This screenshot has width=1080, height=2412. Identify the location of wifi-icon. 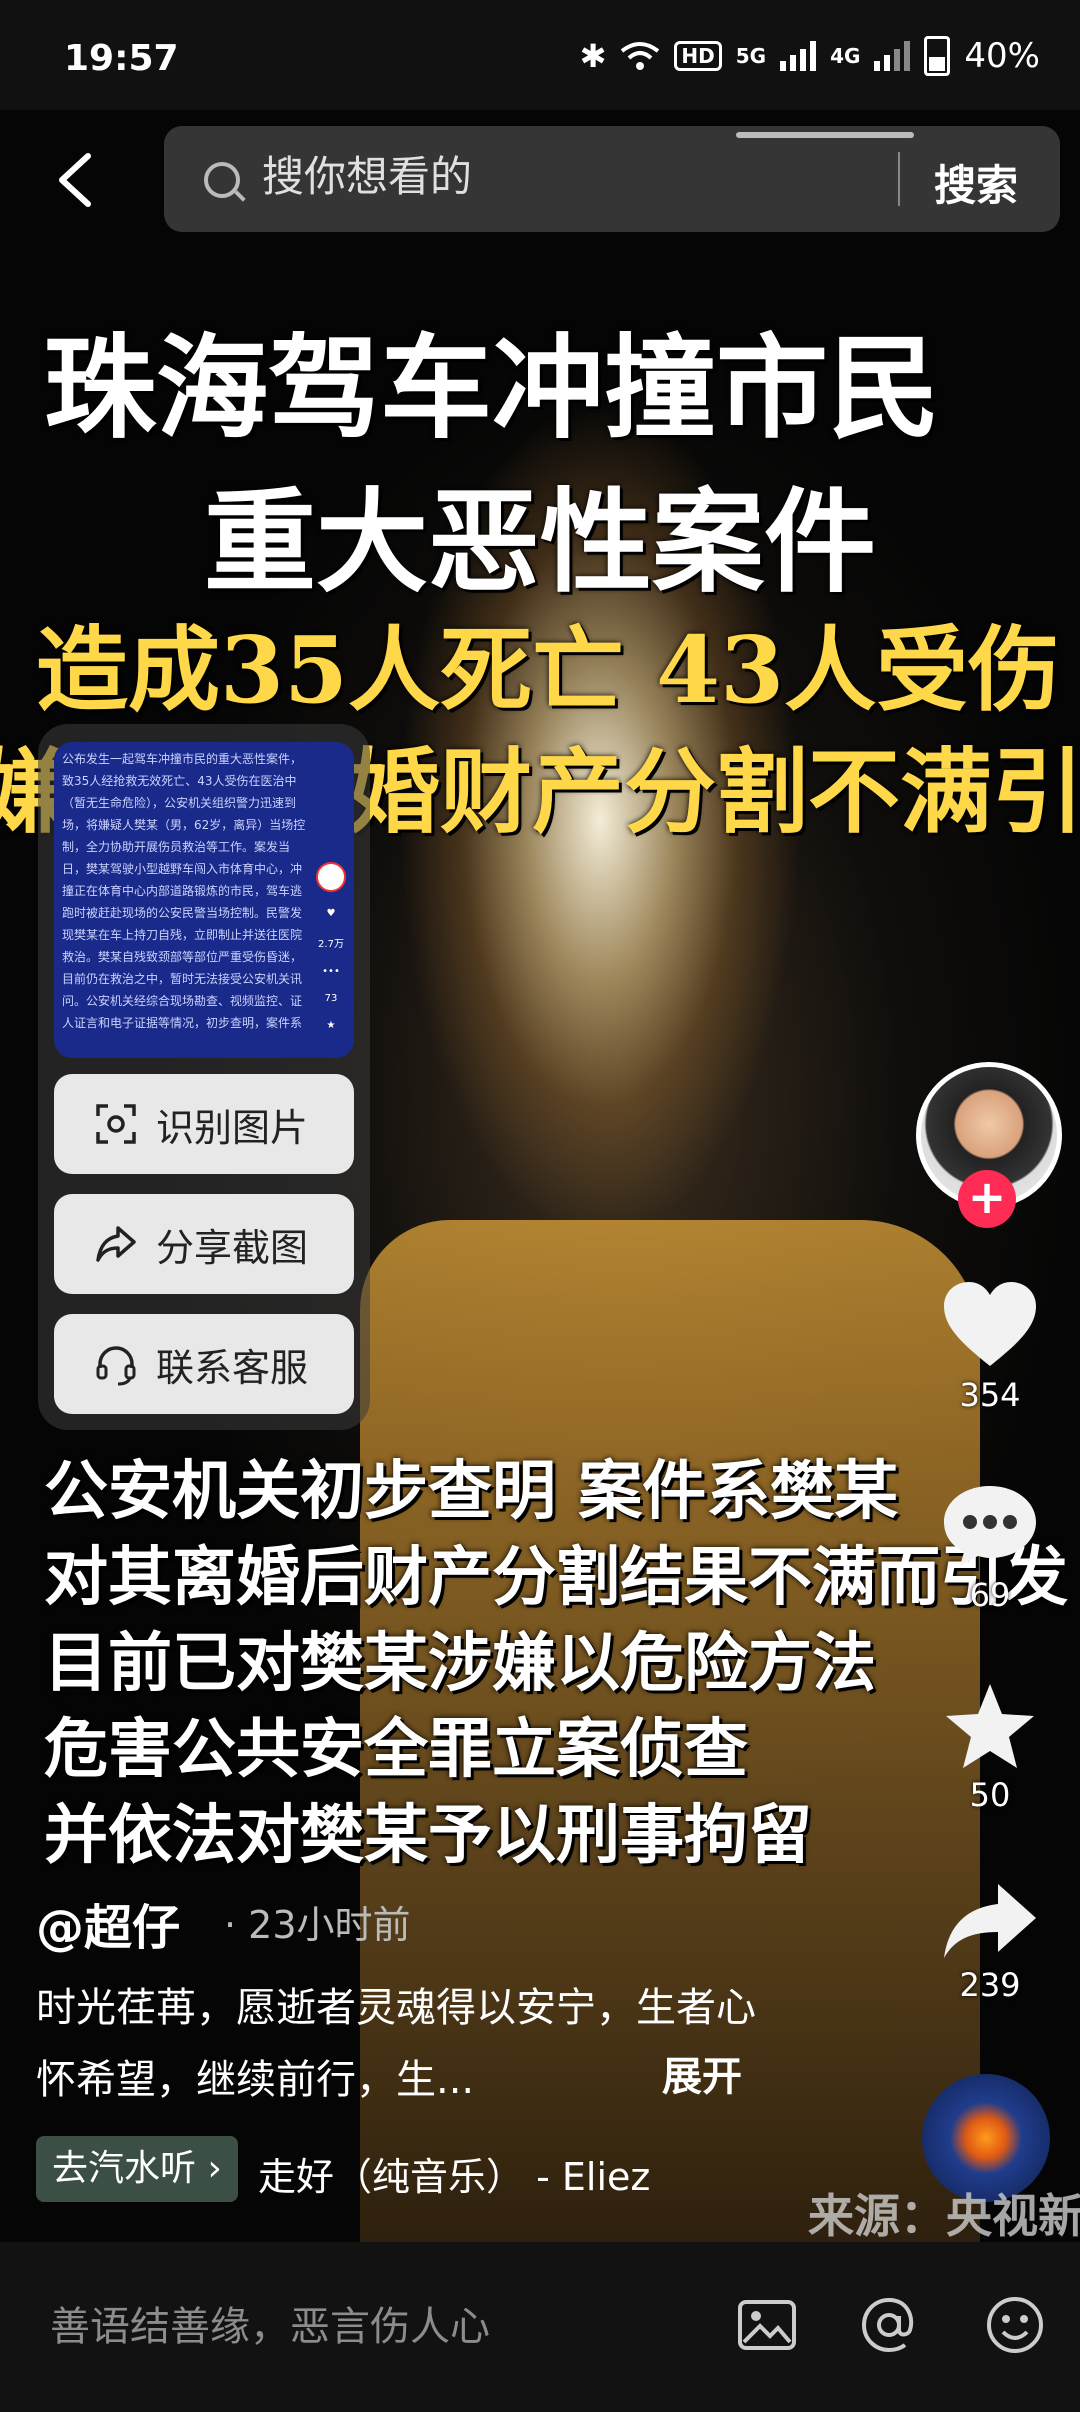
(640, 56).